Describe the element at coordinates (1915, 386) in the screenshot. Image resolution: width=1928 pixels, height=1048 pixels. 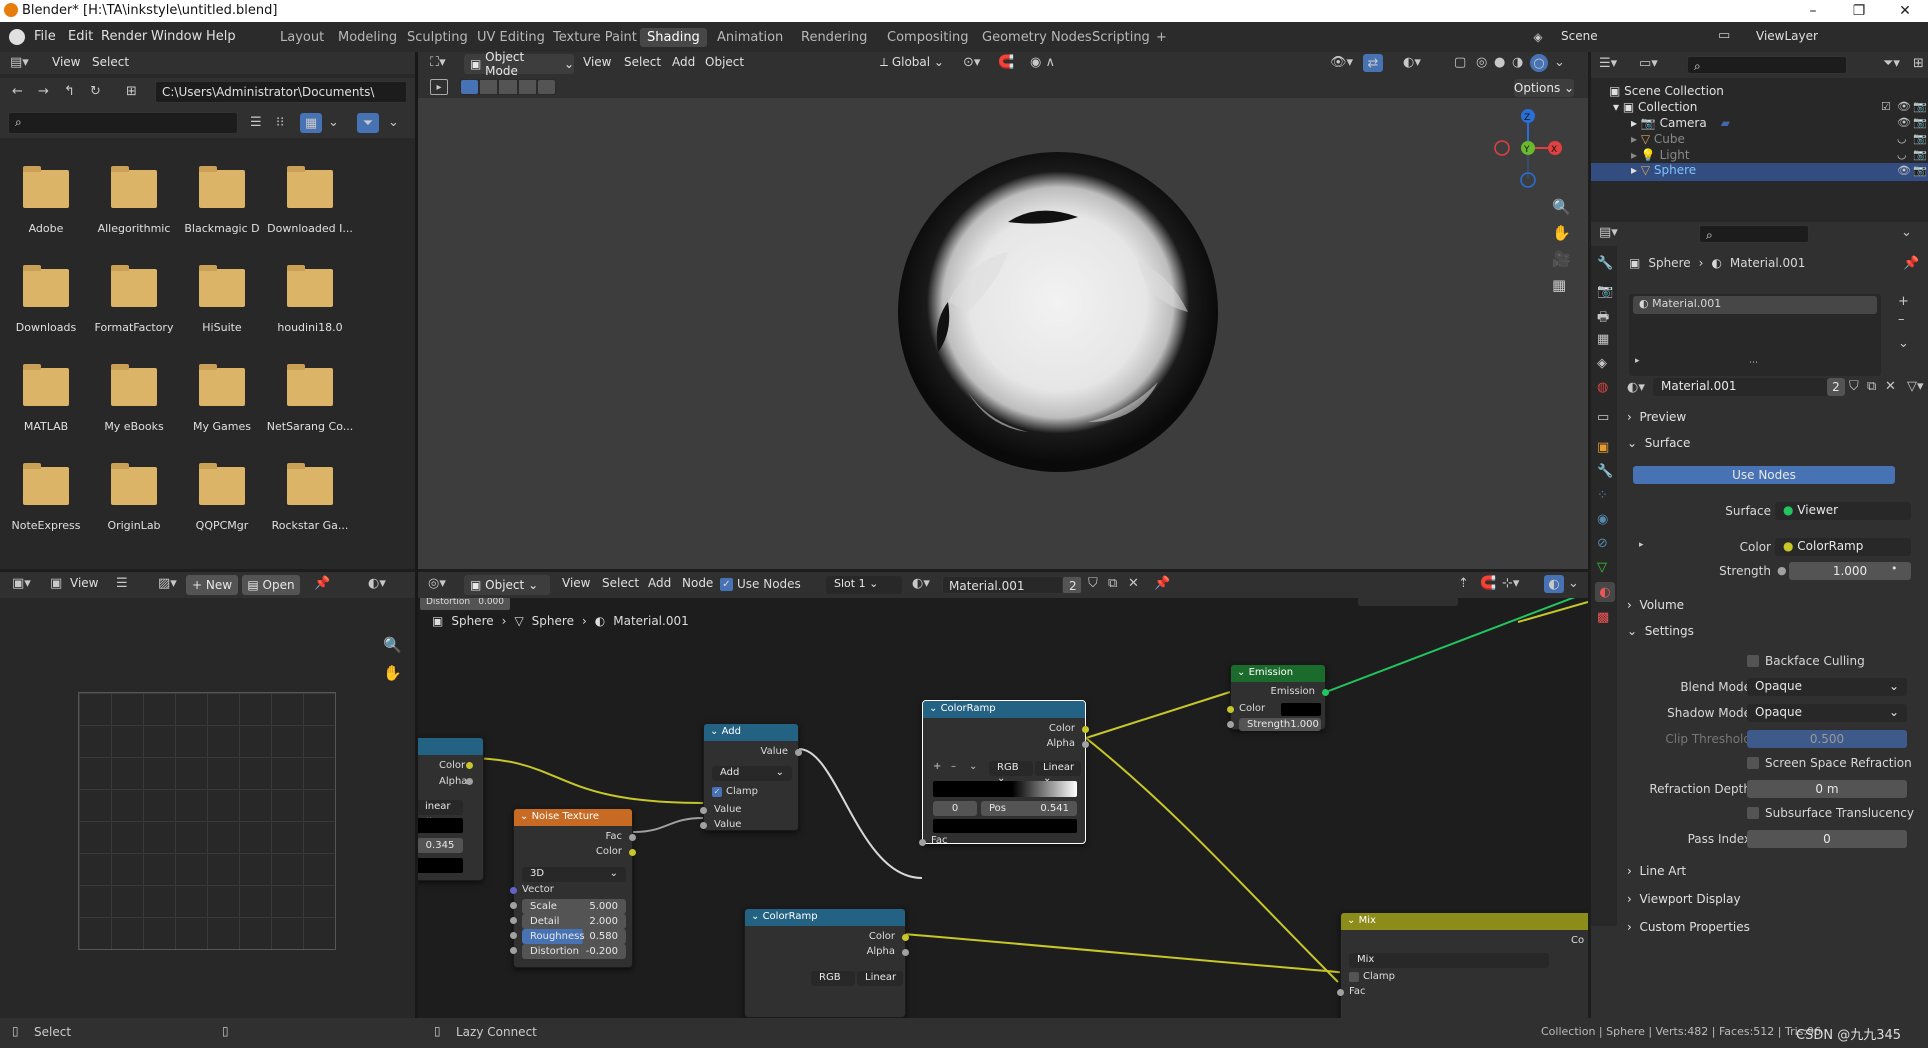
I see `browse-mat-icon: ▽▾` at that location.